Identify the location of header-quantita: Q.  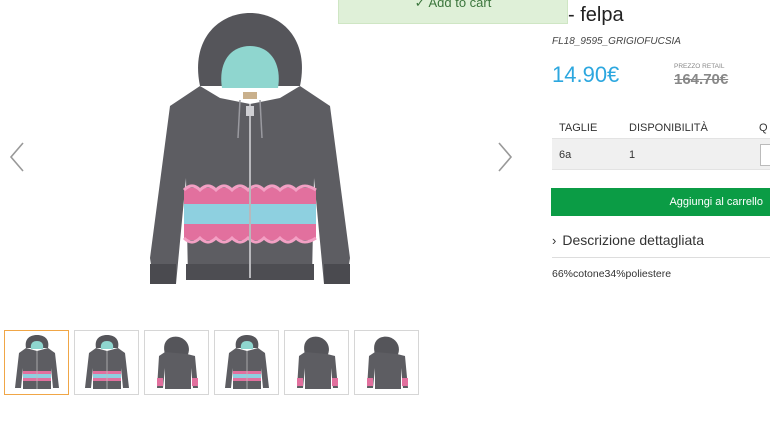
(763, 128).